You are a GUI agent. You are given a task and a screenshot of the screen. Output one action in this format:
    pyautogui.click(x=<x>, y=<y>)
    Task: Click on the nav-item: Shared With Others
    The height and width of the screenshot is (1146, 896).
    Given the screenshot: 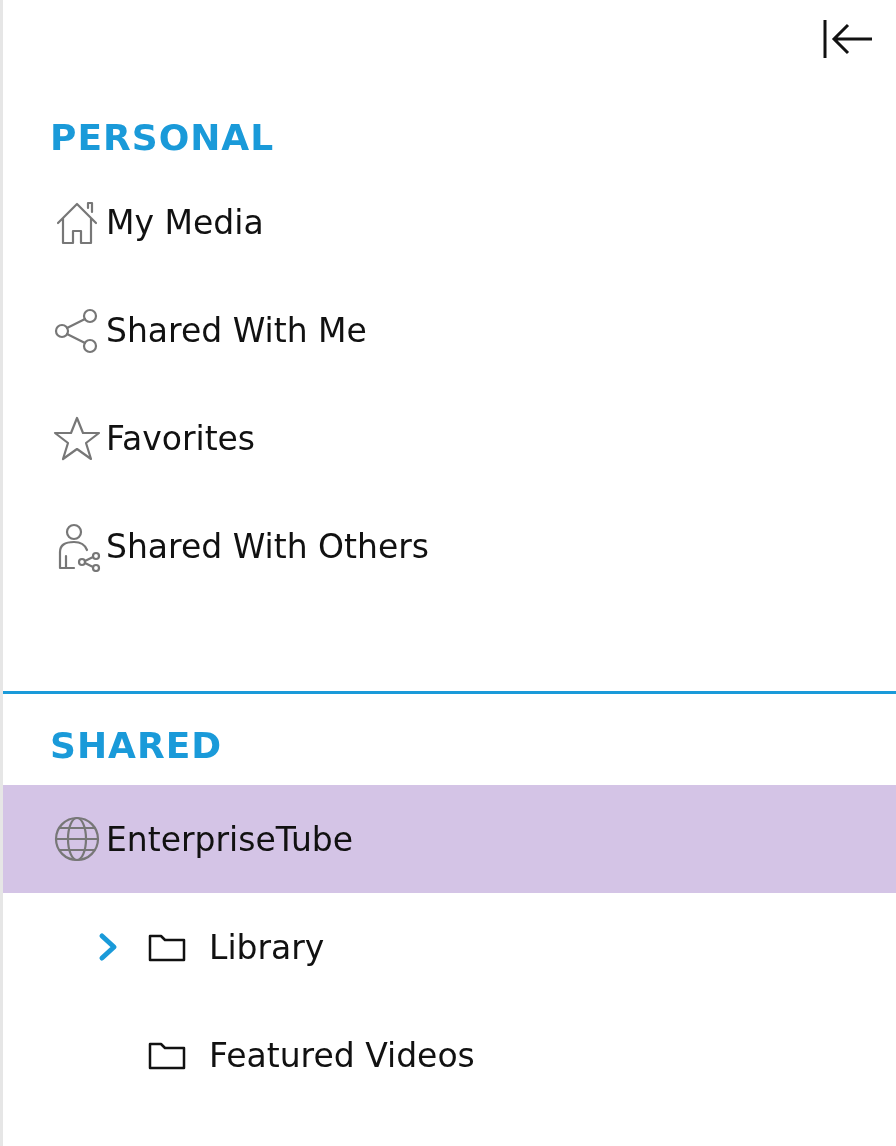 What is the action you would take?
    pyautogui.click(x=449, y=547)
    